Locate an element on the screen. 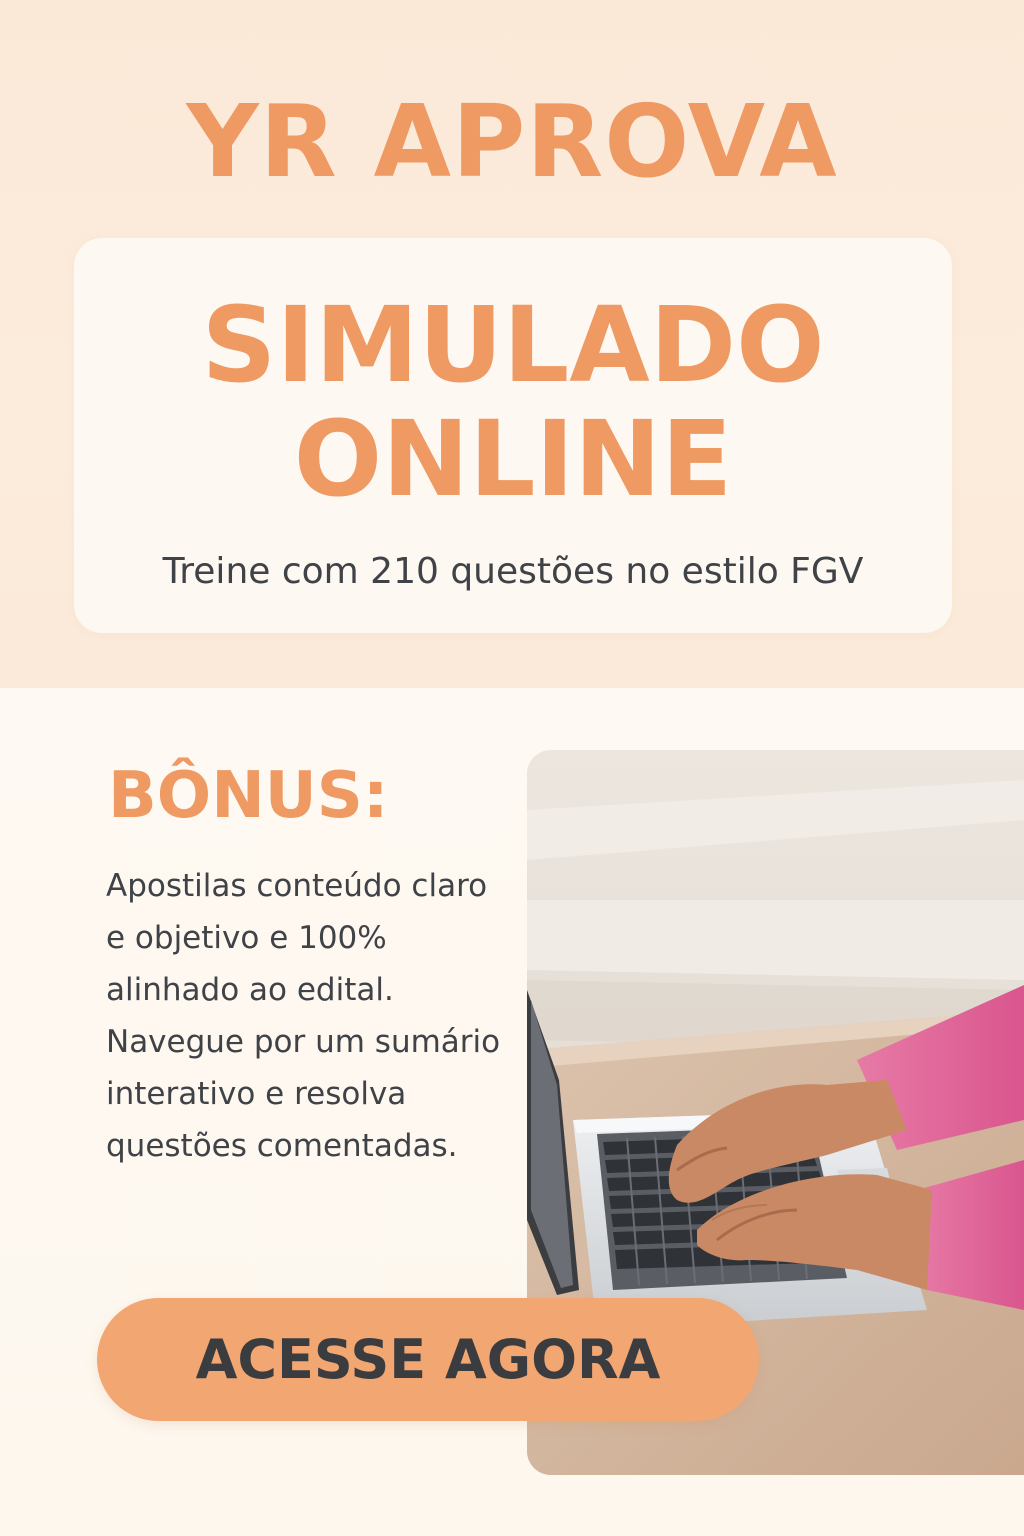 This screenshot has height=1536, width=1024. hero-title-line-1: SIMULADO is located at coordinates (513, 345).